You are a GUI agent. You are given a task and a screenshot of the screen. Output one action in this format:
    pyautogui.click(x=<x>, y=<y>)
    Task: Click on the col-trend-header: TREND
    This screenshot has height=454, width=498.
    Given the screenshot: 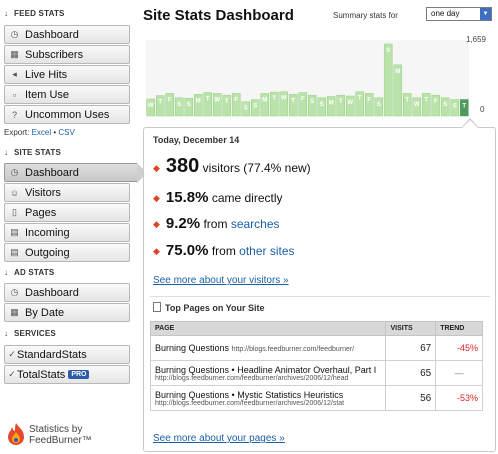 What is the action you would take?
    pyautogui.click(x=459, y=328)
    